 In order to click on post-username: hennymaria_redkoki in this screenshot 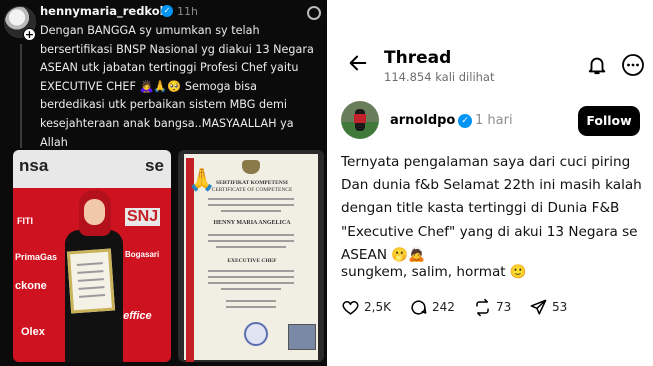, I will do `click(105, 11)`.